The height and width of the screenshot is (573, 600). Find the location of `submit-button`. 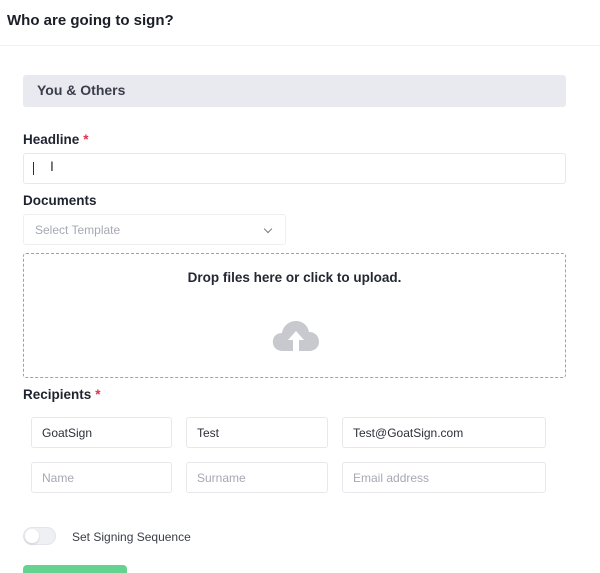

submit-button is located at coordinates (75, 569).